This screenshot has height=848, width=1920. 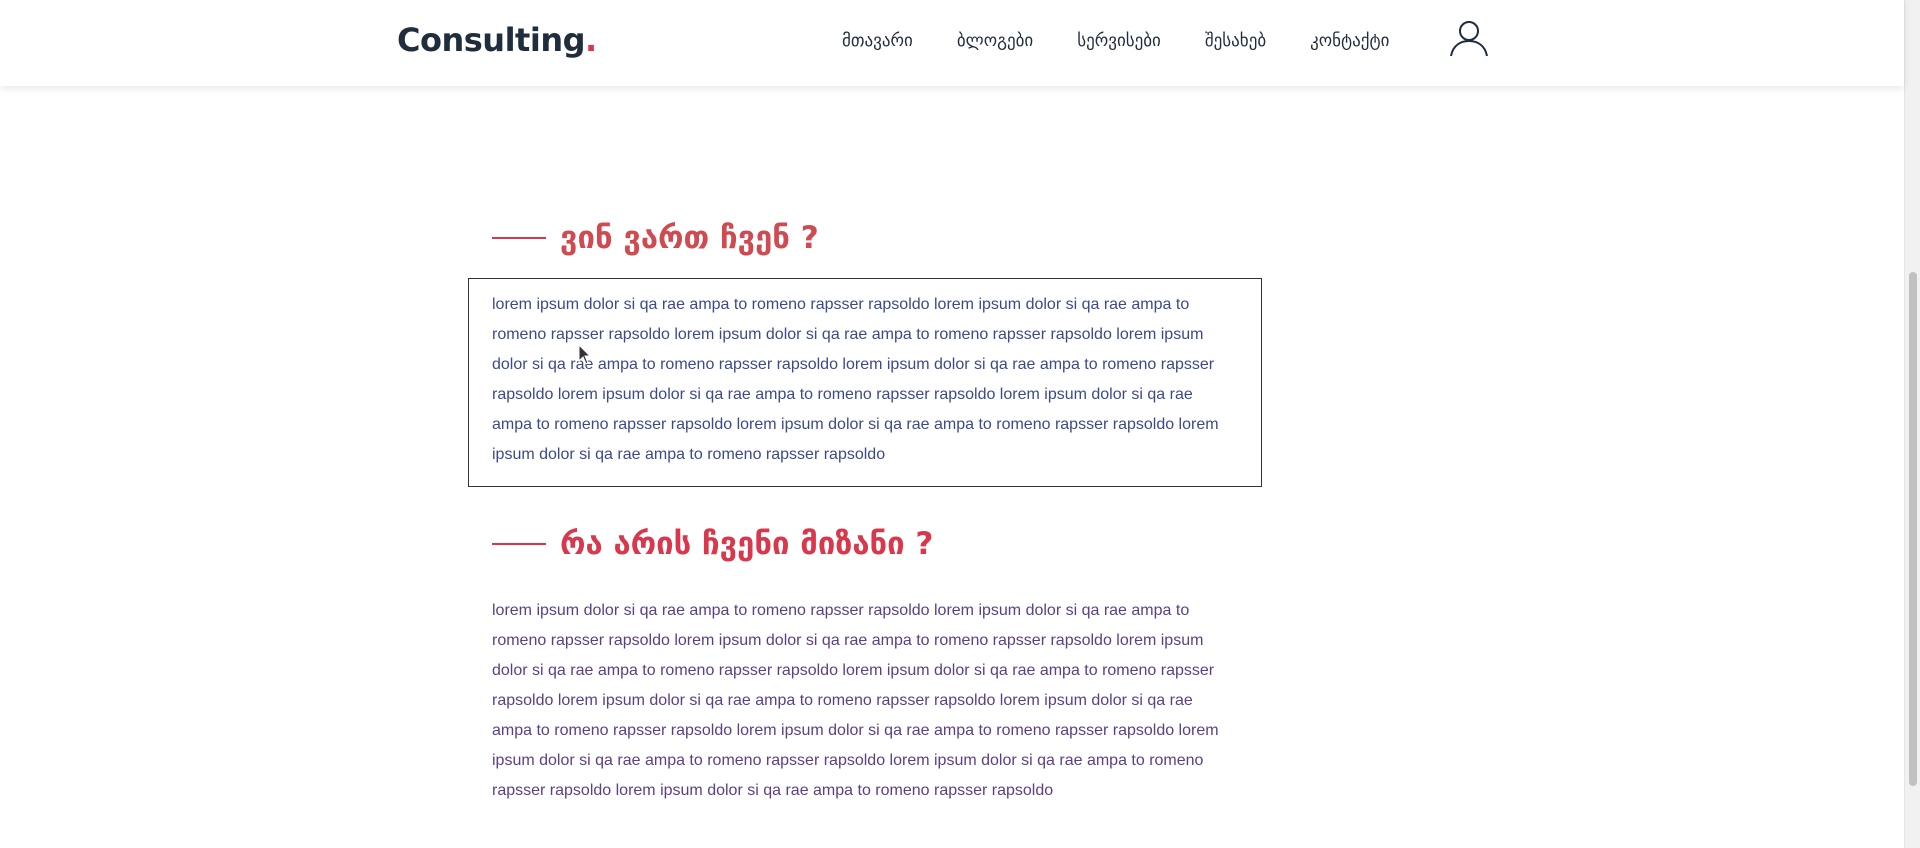 What do you see at coordinates (585, 354) in the screenshot?
I see `mouse-cursor-icon` at bounding box center [585, 354].